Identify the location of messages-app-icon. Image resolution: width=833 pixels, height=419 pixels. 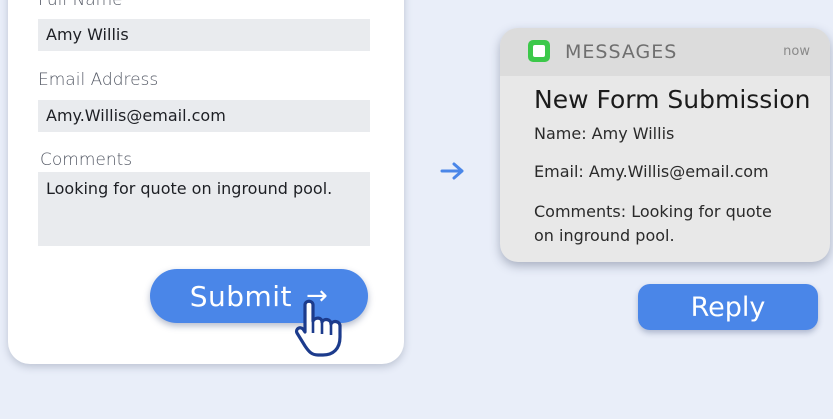
(539, 51).